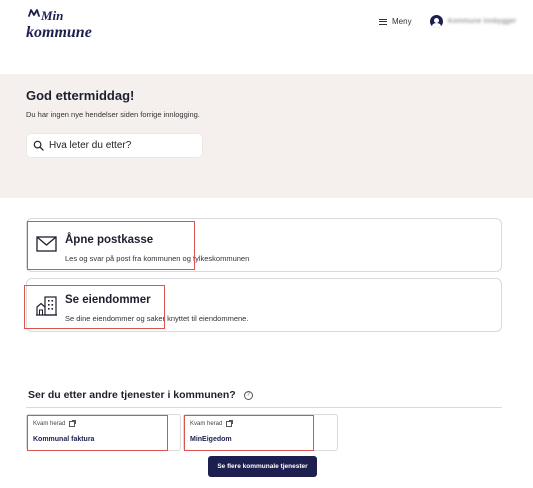  Describe the element at coordinates (248, 395) in the screenshot. I see `help-icon: ?` at that location.